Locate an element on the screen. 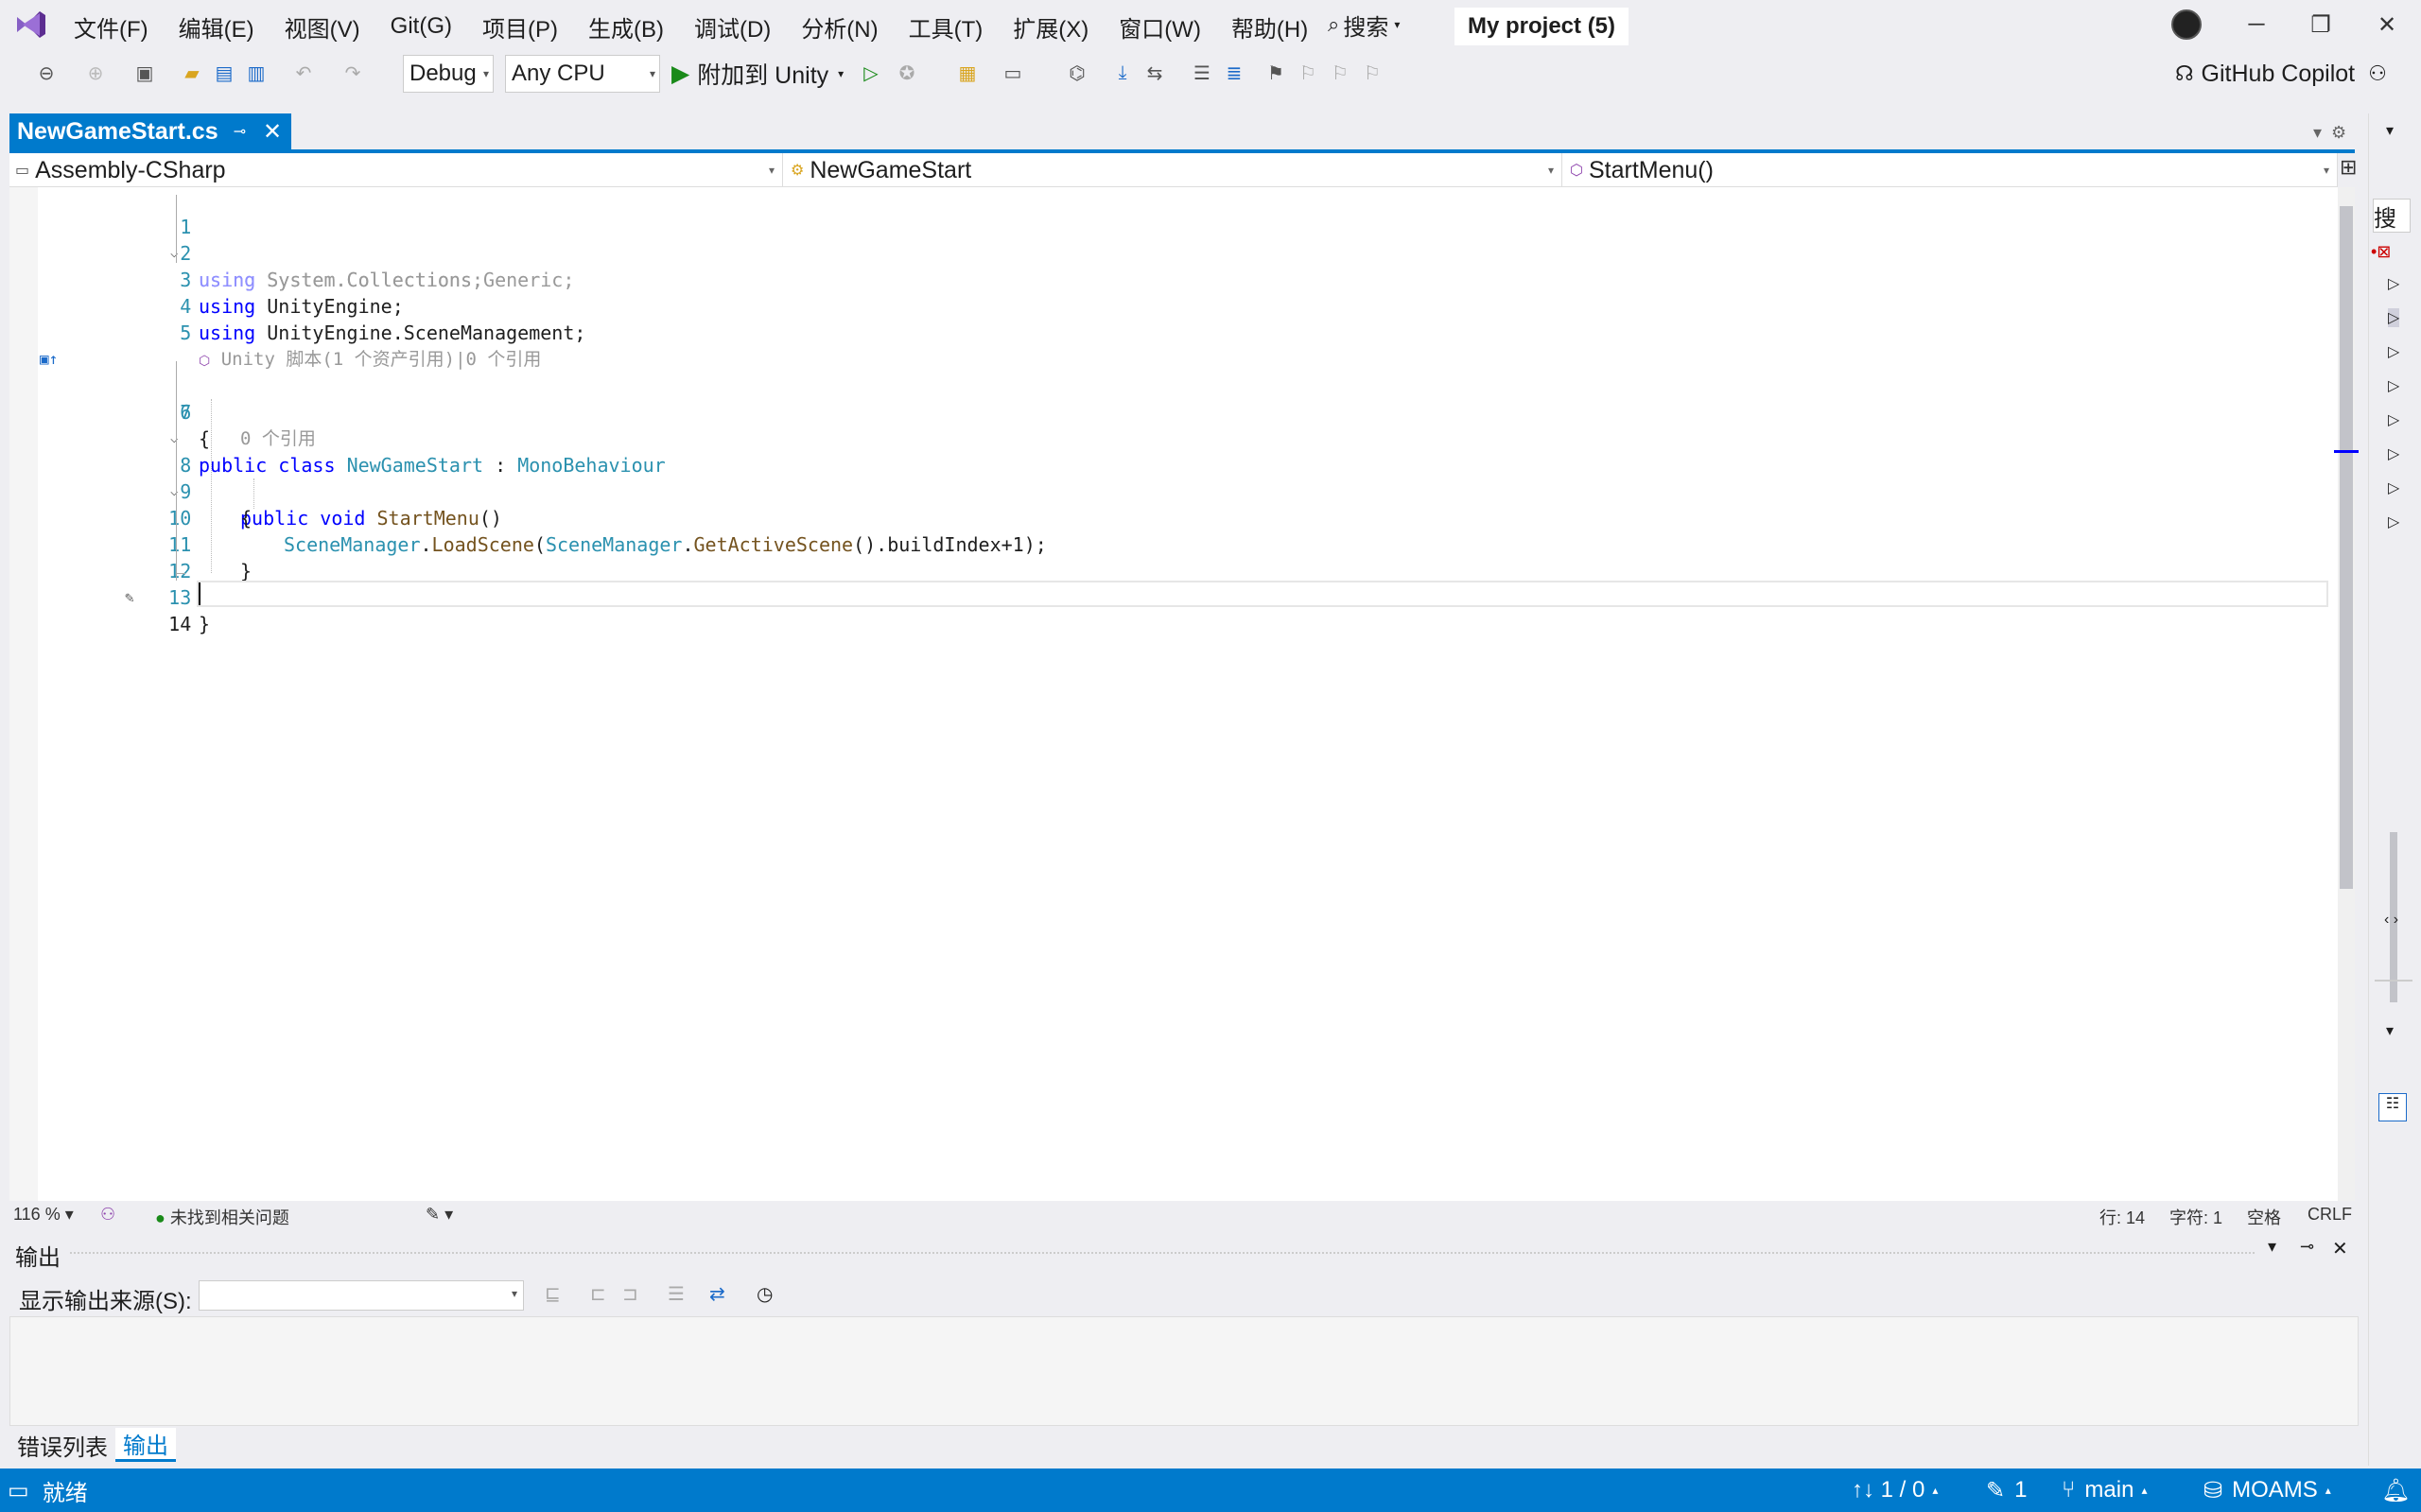  find-message-icon: ⊑ is located at coordinates (553, 1294).